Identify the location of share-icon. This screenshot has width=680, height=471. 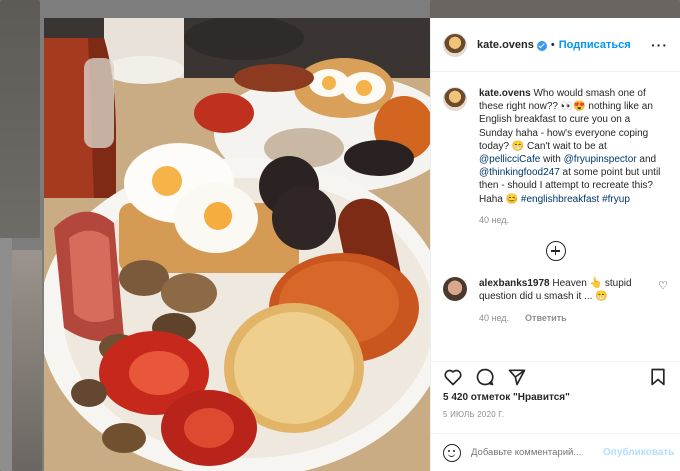
(517, 377).